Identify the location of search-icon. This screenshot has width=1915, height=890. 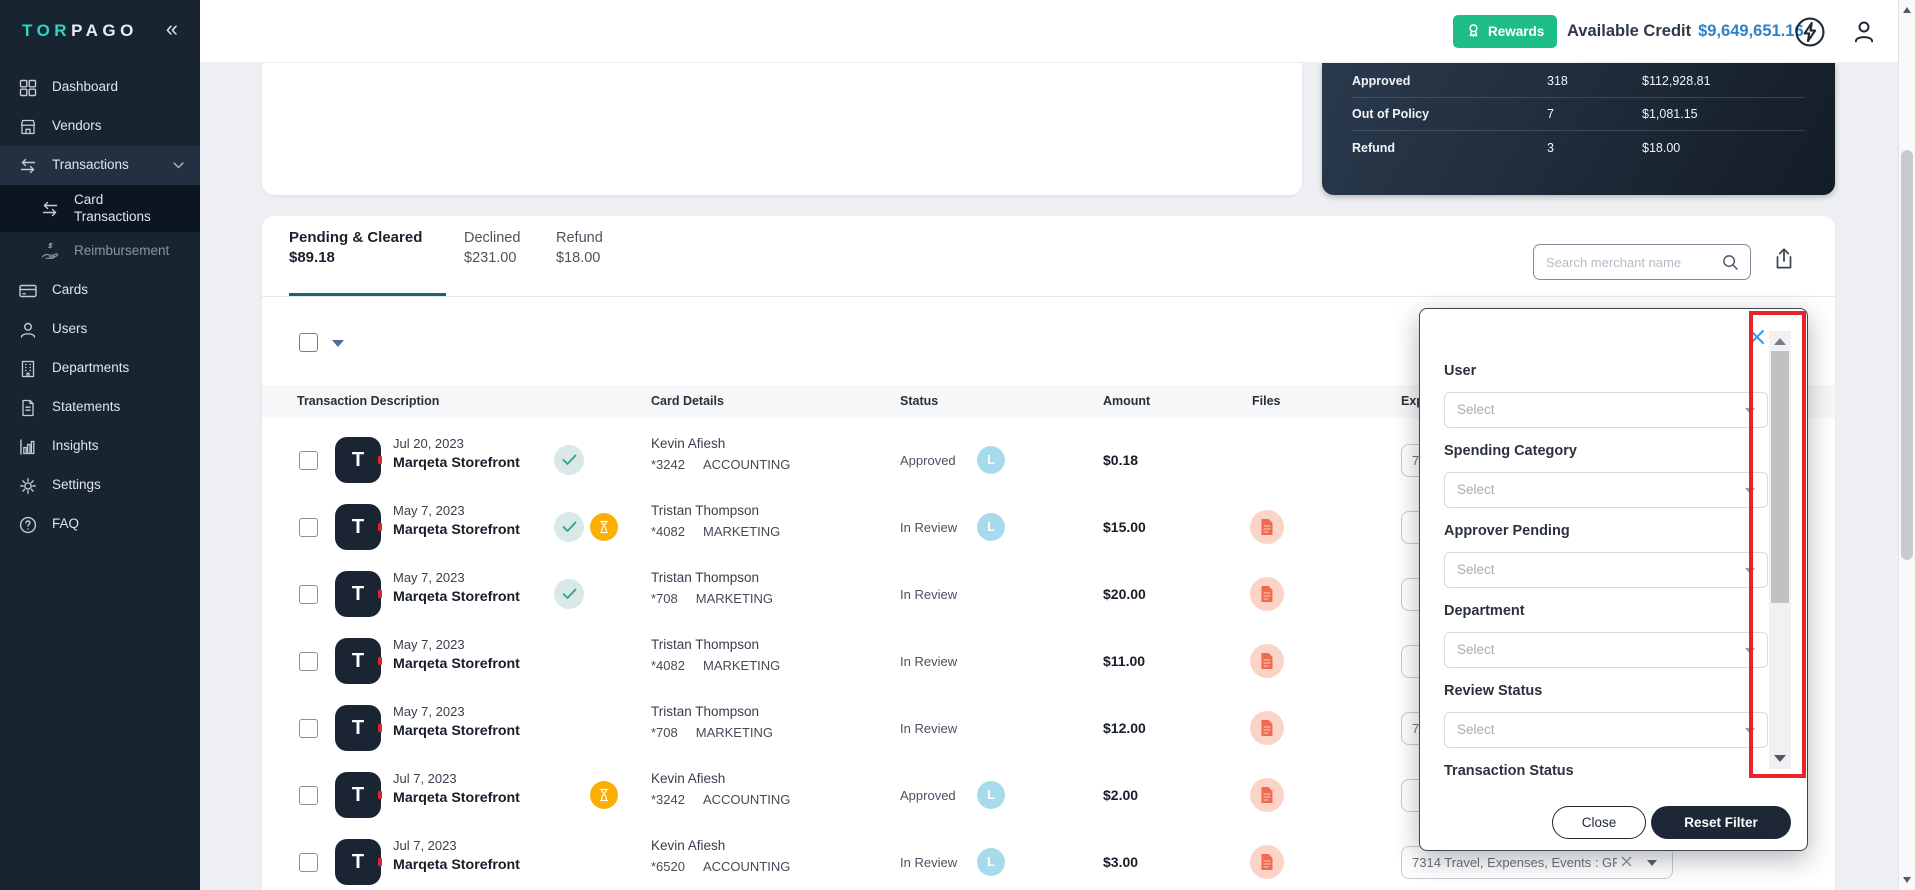
(1730, 265).